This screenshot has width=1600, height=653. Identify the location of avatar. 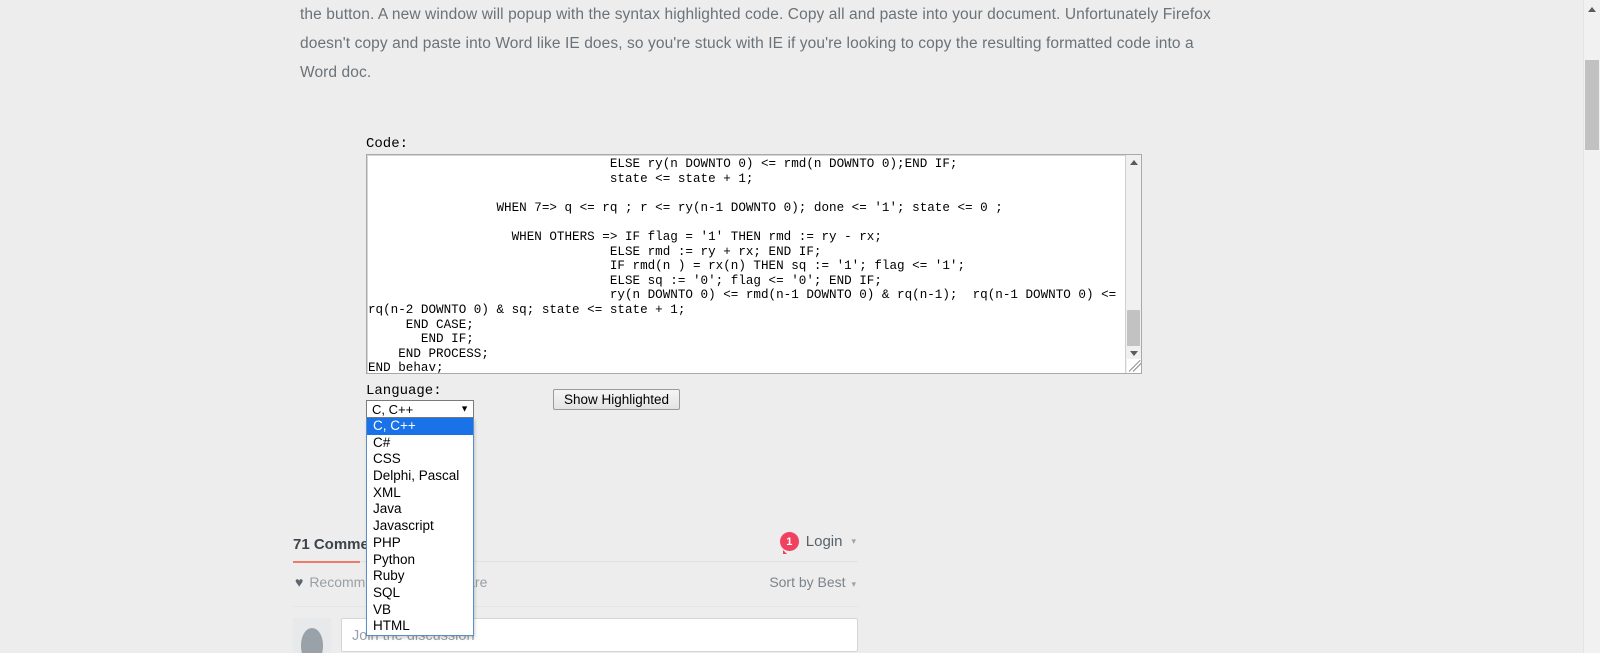
(312, 635).